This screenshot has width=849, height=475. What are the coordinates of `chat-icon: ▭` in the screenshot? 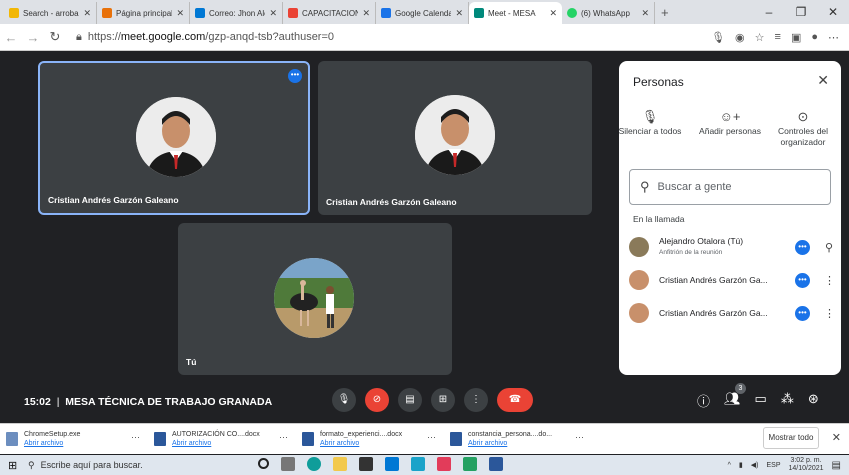 It's located at (761, 400).